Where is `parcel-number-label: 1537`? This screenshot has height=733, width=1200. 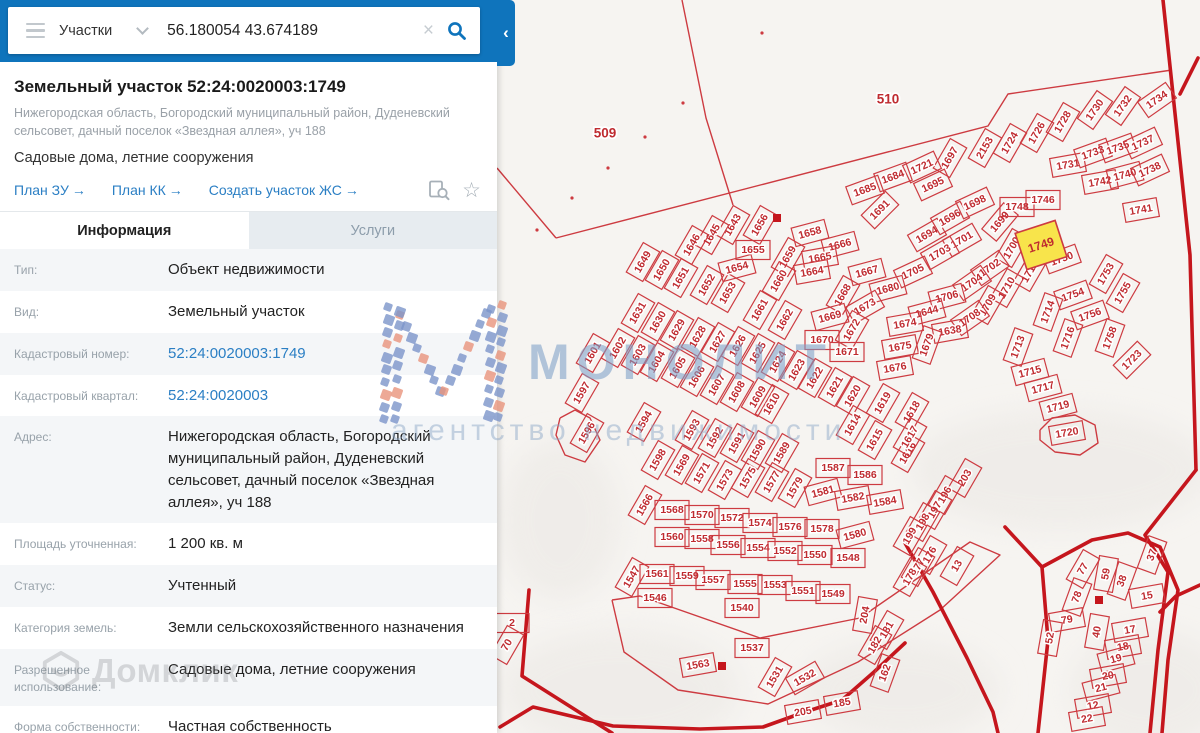 parcel-number-label: 1537 is located at coordinates (752, 648).